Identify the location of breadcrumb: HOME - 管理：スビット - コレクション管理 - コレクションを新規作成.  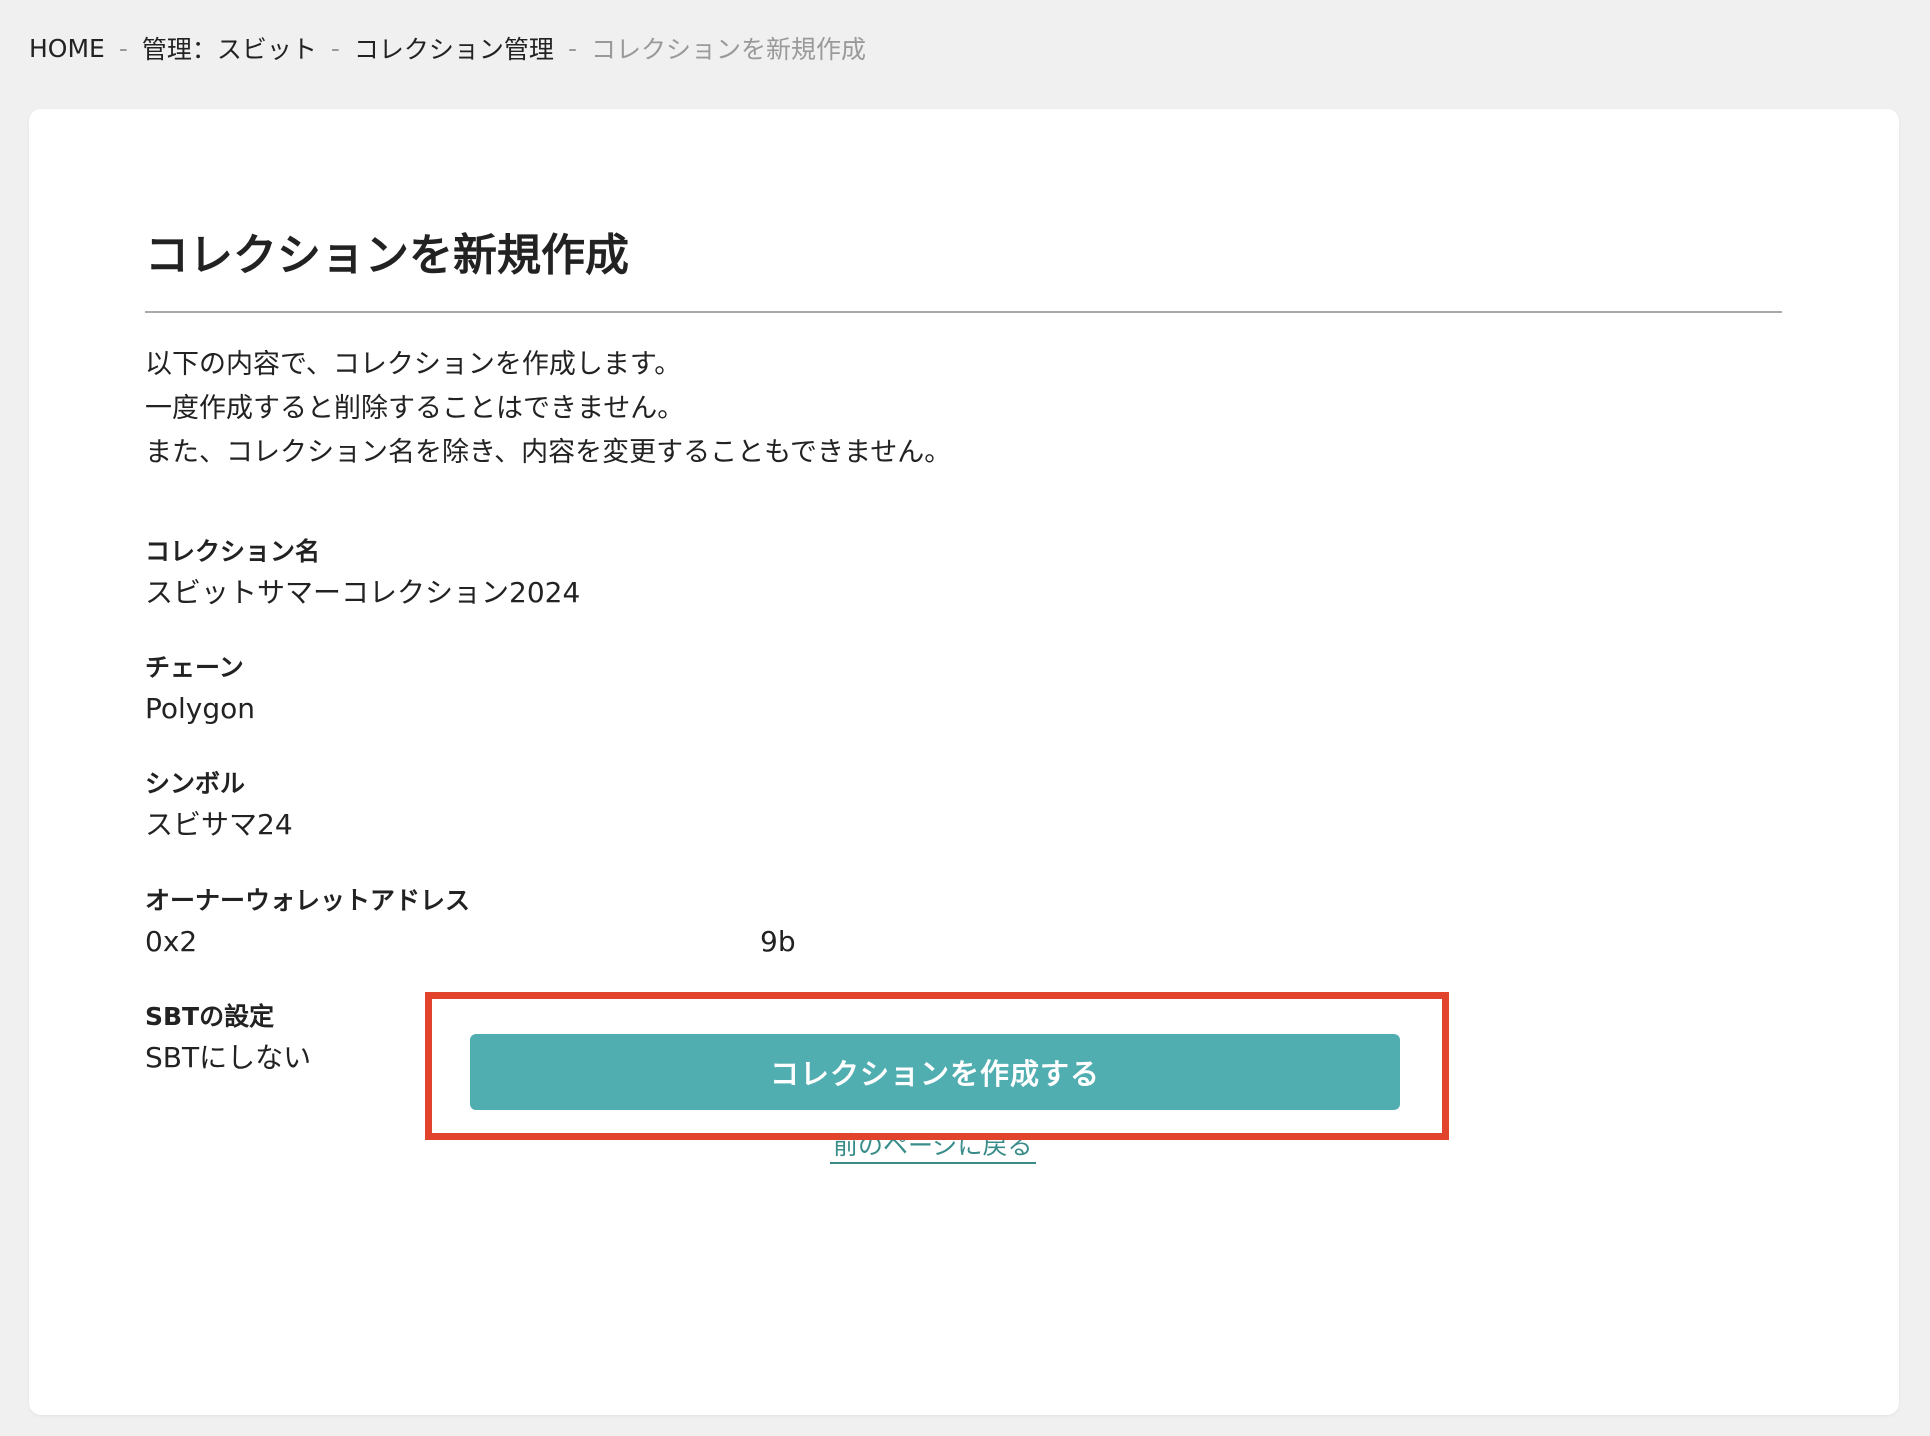
(447, 48).